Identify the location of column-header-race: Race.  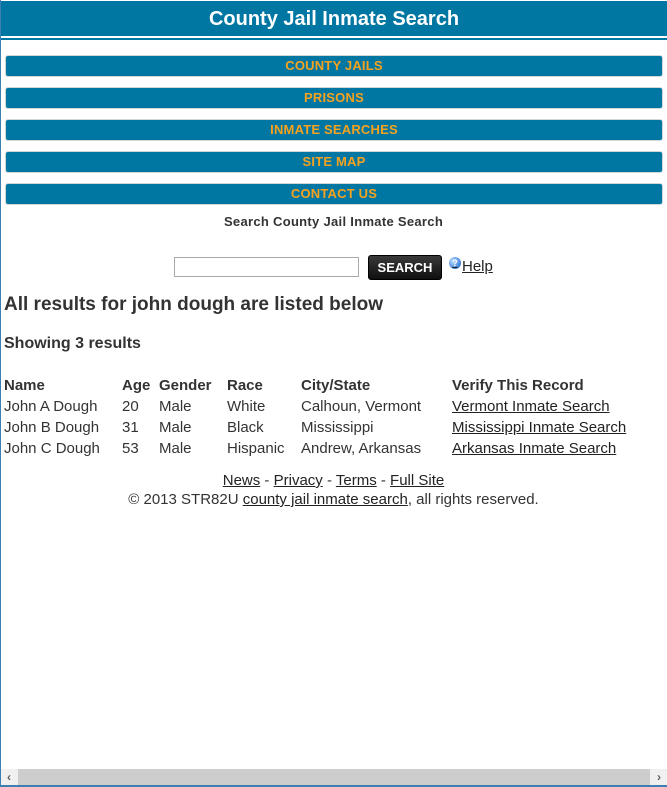
(245, 385).